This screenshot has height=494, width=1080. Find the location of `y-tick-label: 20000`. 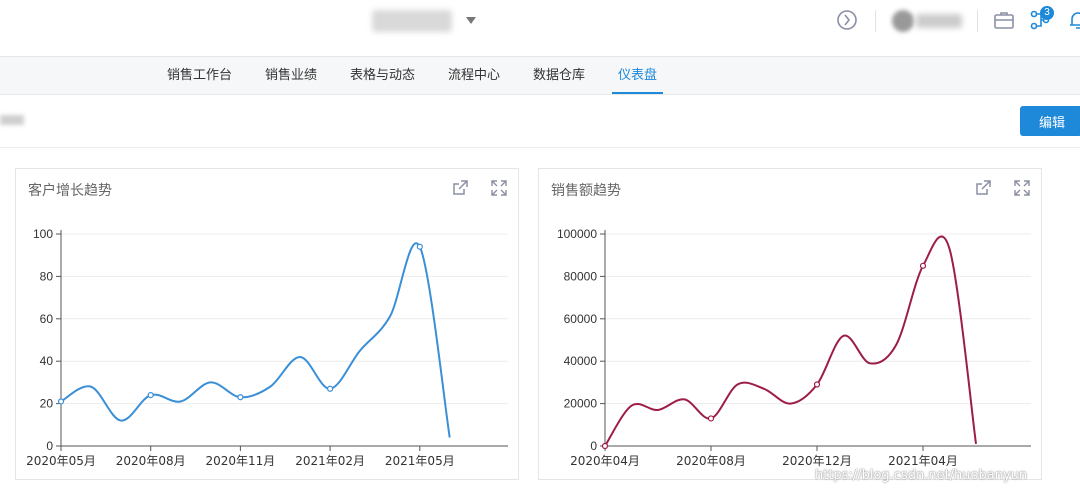

y-tick-label: 20000 is located at coordinates (581, 404).